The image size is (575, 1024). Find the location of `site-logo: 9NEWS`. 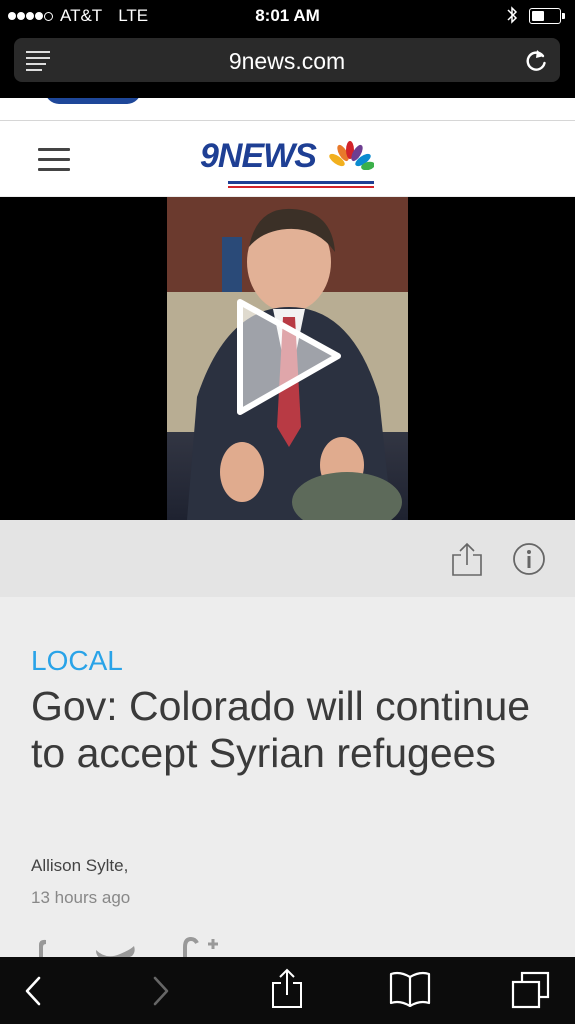

site-logo: 9NEWS is located at coordinates (287, 162).